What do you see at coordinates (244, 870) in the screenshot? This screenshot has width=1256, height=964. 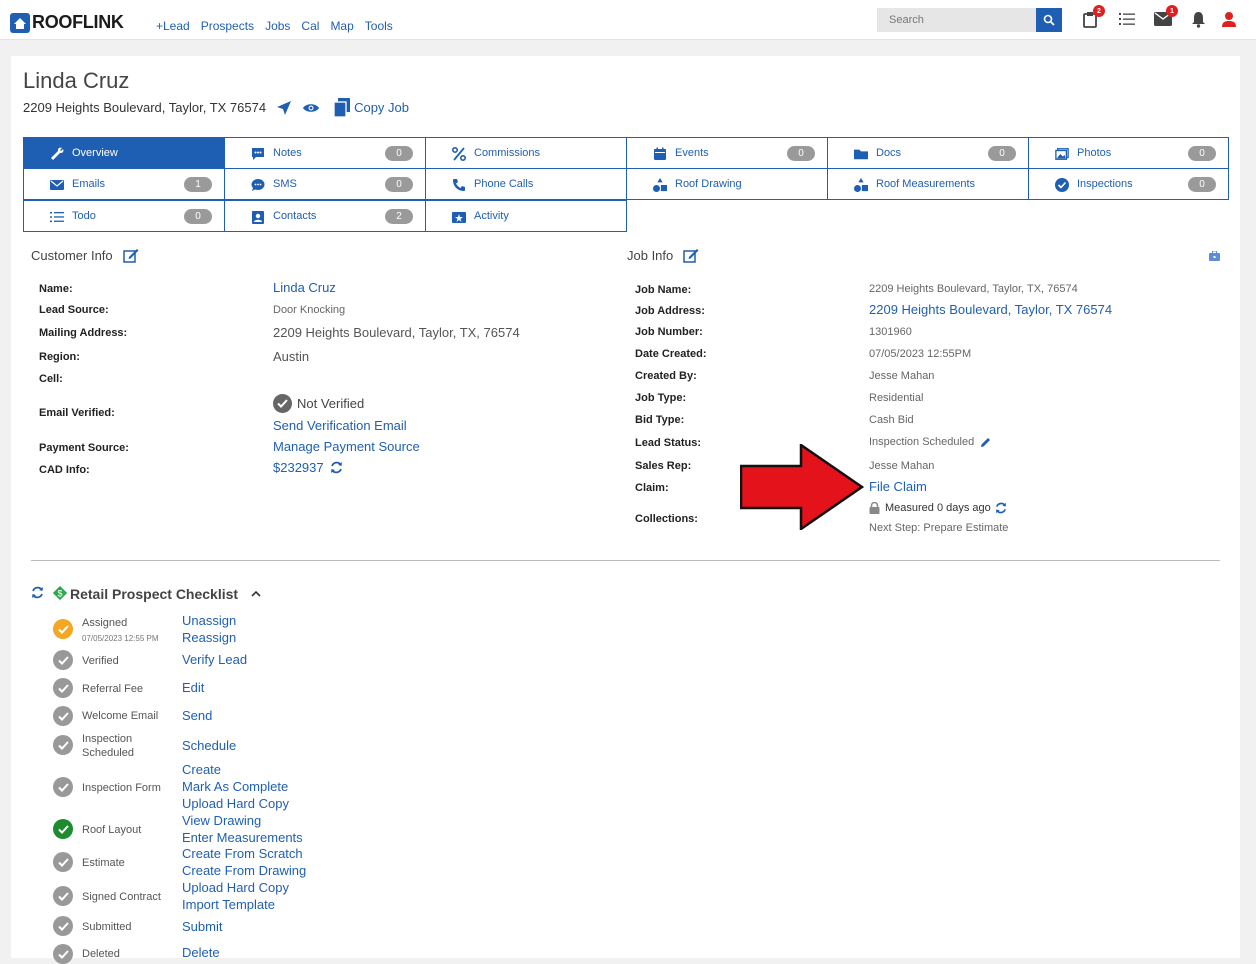 I see `create-from-drawing-link: Create From Drawing` at bounding box center [244, 870].